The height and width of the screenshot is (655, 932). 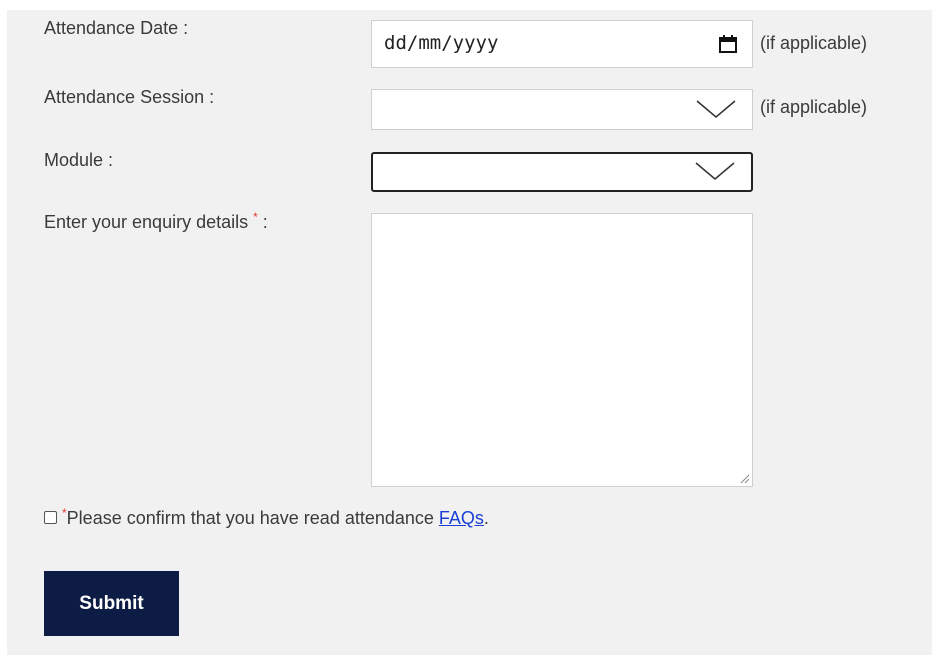 I want to click on attendance-session-label: Attendance Session :, so click(x=129, y=97).